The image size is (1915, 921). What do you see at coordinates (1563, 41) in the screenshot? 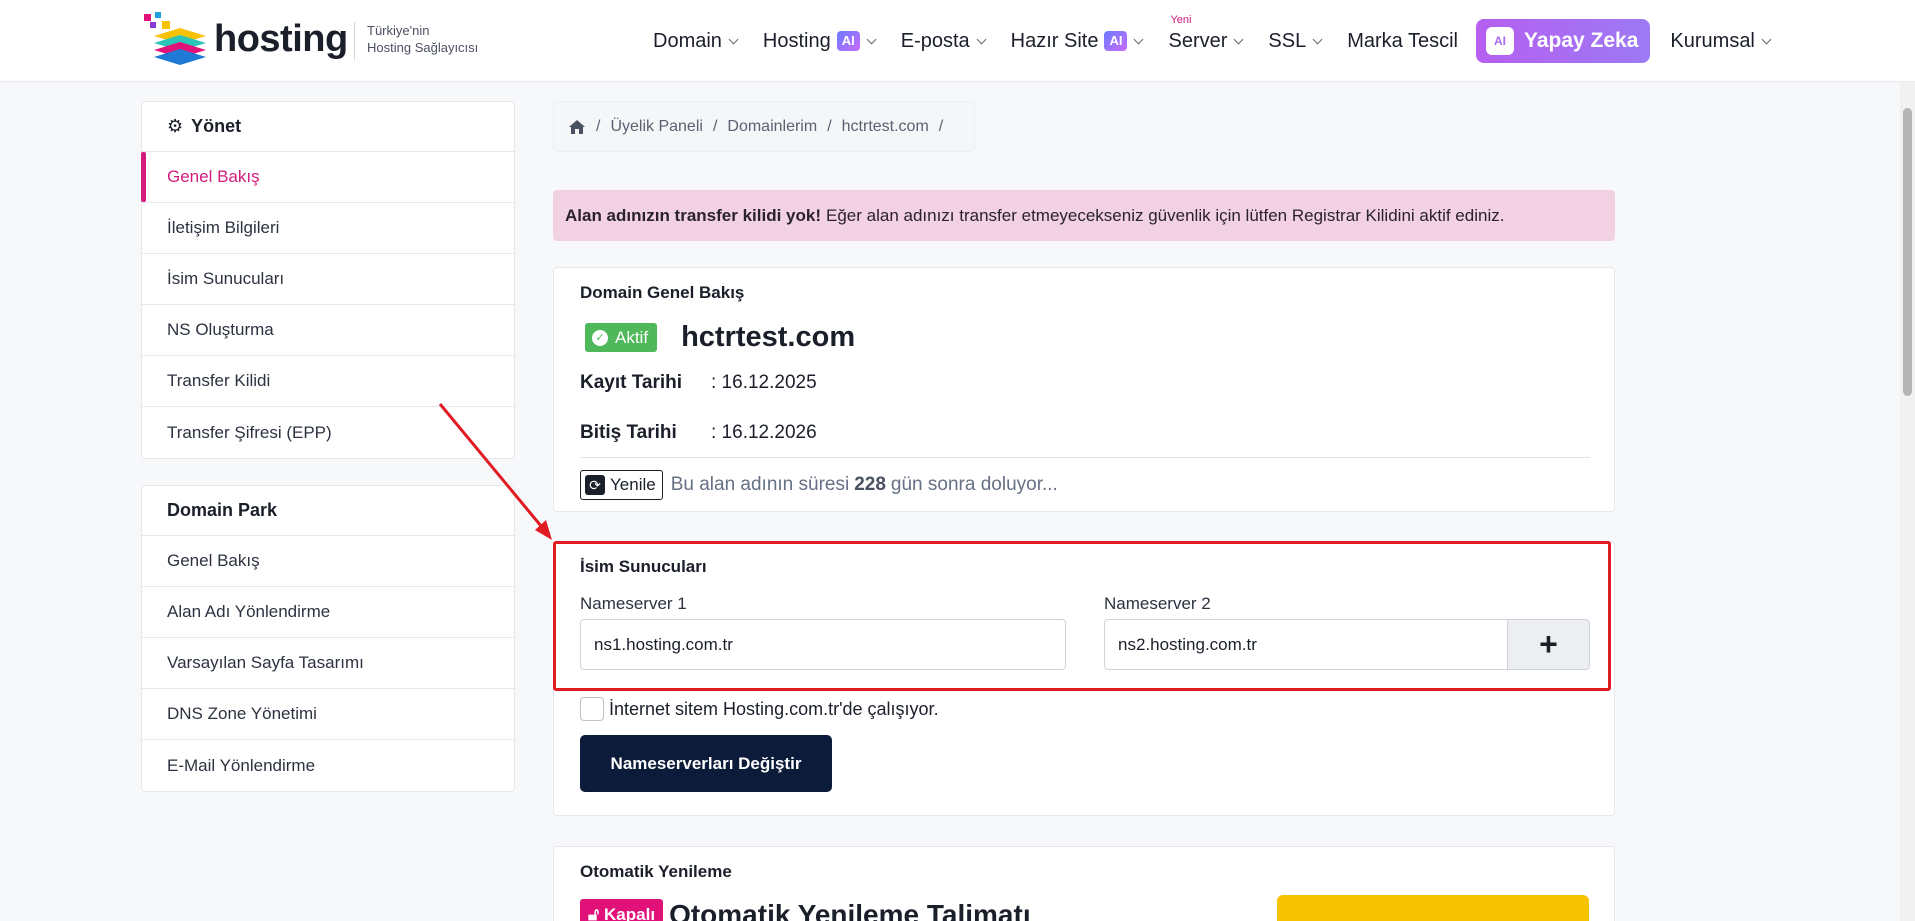
I see `yapay-zeka-button: AI Yapay Zeka` at bounding box center [1563, 41].